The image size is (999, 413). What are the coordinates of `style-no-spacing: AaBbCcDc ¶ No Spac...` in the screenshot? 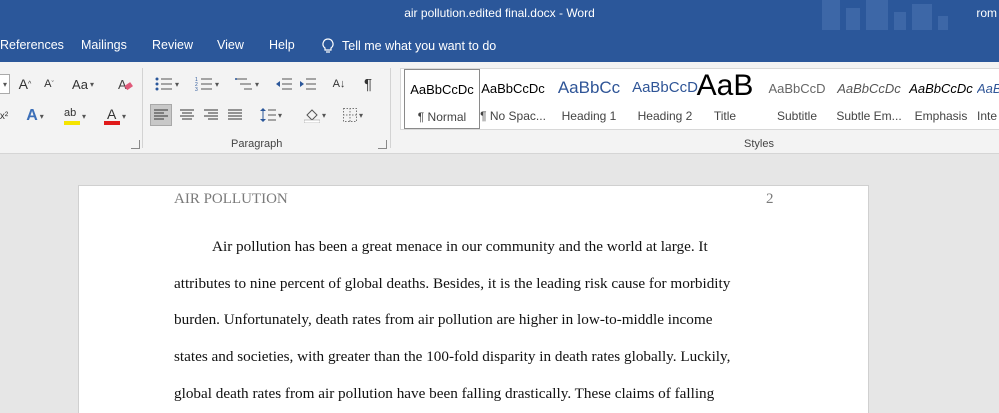 It's located at (513, 99).